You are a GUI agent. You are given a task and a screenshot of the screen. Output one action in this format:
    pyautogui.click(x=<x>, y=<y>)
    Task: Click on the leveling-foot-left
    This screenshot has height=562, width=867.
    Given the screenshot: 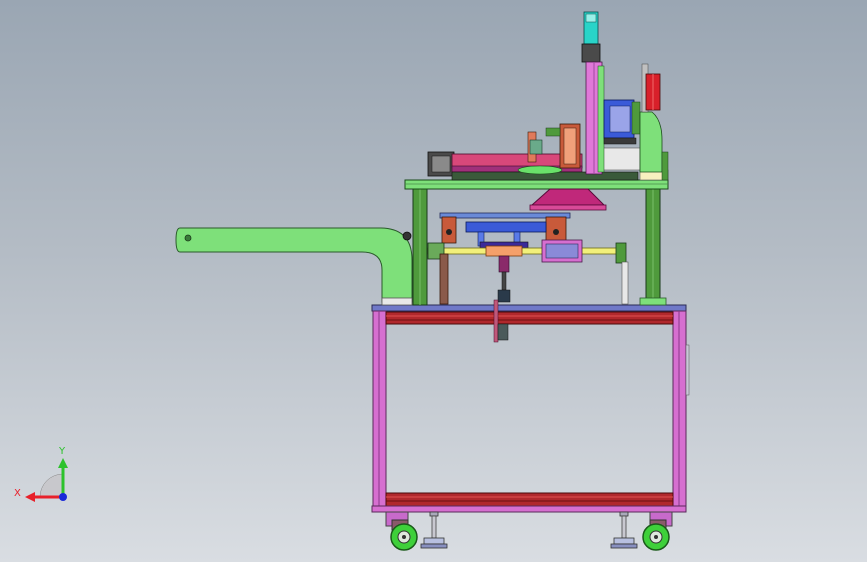 What is the action you would take?
    pyautogui.click(x=434, y=530)
    